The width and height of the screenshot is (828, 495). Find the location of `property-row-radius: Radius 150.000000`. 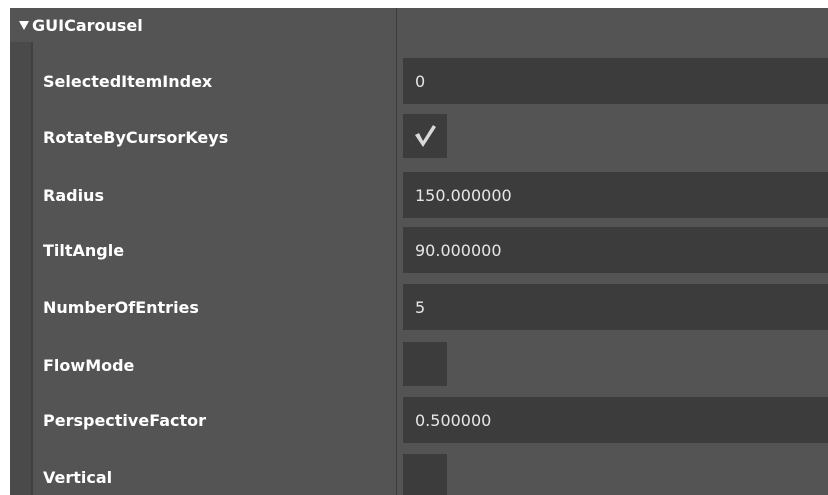

property-row-radius: Radius 150.000000 is located at coordinates (430, 195).